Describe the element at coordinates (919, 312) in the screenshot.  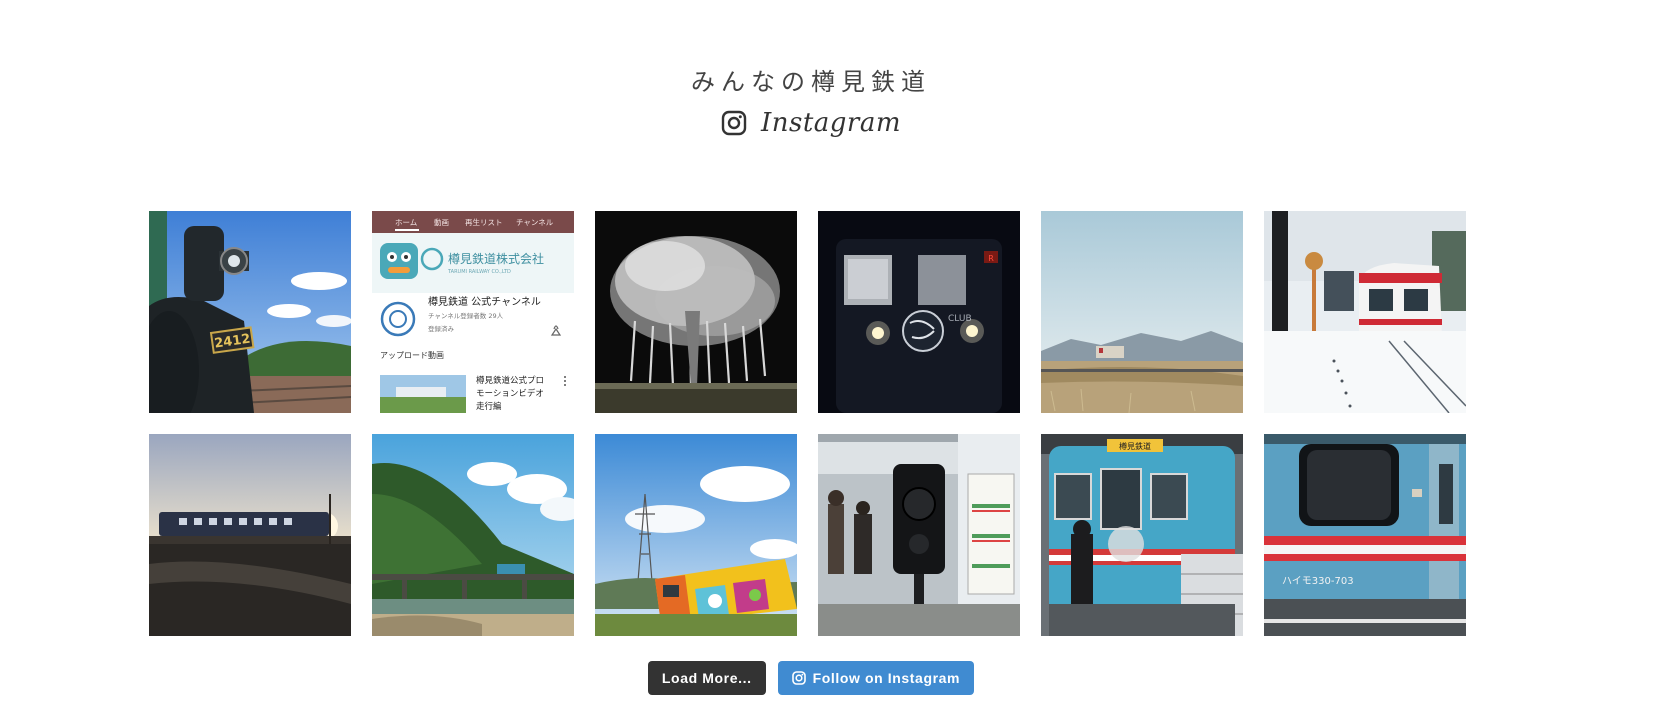
I see `train-front-night-photo: R CLUB` at that location.